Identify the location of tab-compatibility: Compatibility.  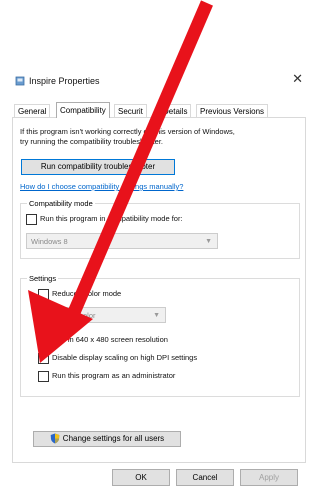
(83, 110).